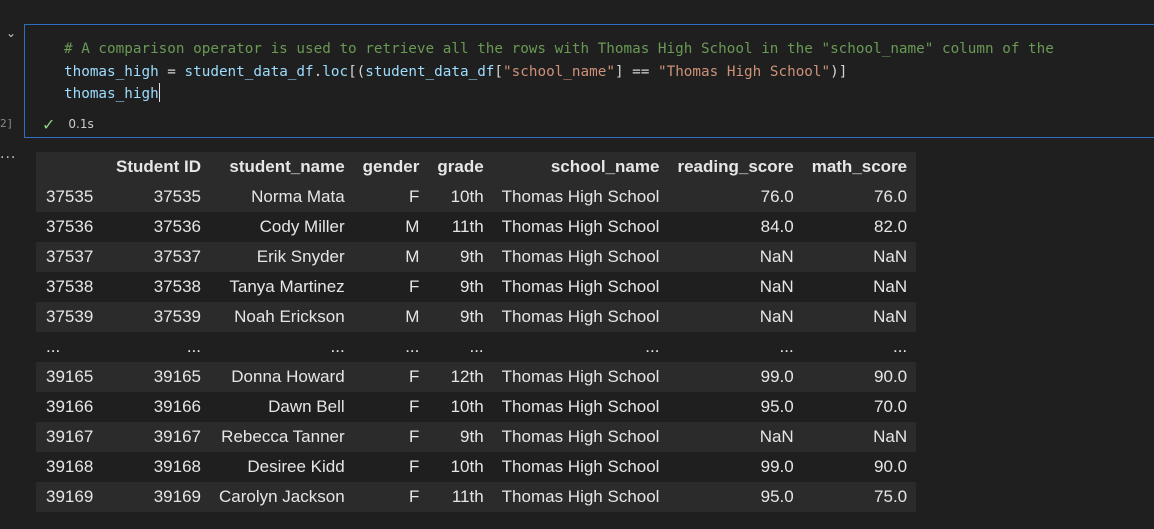  What do you see at coordinates (499, 71) in the screenshot?
I see `code-token: [` at bounding box center [499, 71].